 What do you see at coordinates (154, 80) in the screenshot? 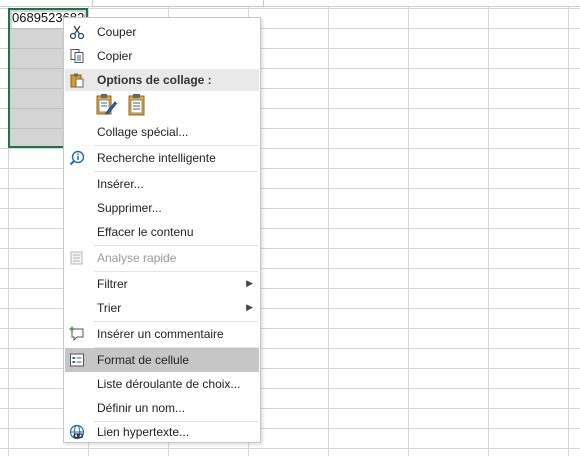
I see `menu-label: Options de collage :` at bounding box center [154, 80].